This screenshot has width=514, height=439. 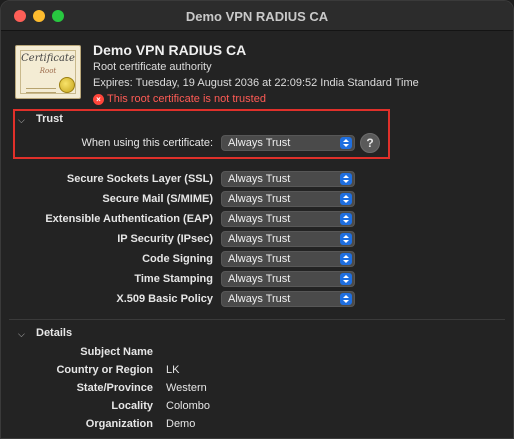 I want to click on time-stamping-popup: Always Trust, so click(x=288, y=279).